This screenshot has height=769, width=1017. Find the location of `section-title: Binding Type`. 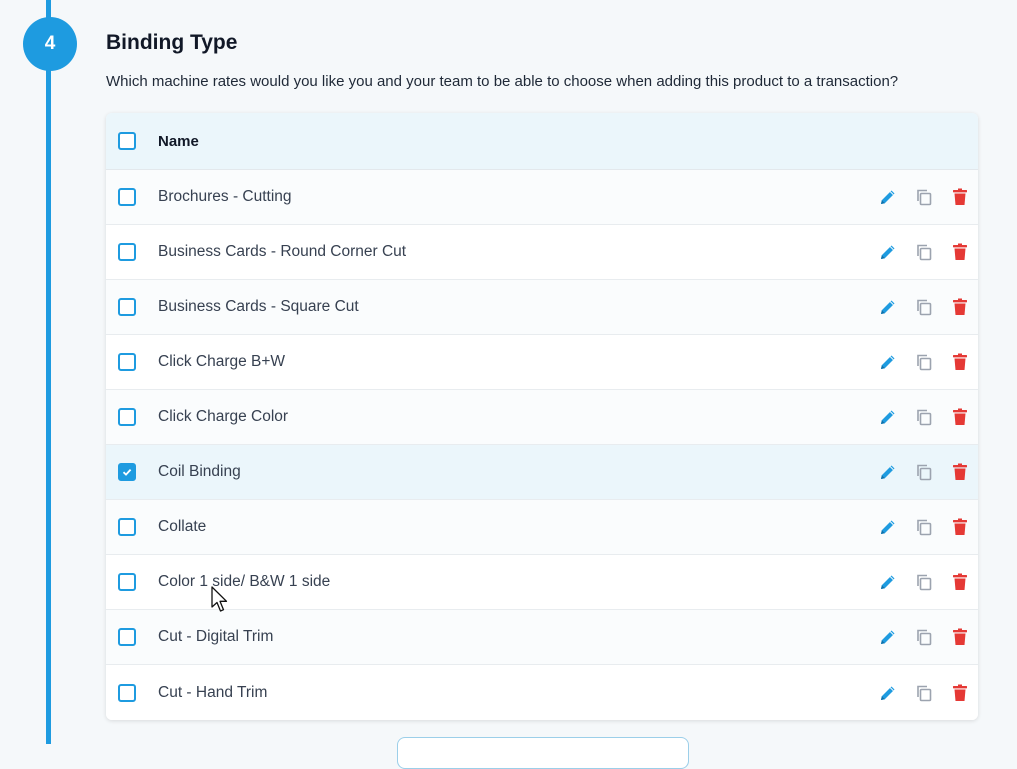

section-title: Binding Type is located at coordinates (172, 42).